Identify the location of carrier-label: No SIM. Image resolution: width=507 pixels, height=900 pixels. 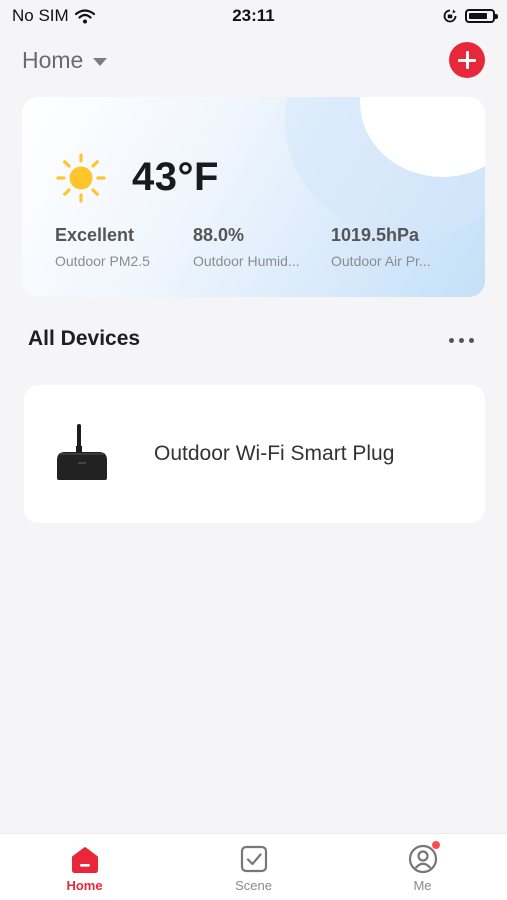
(40, 15).